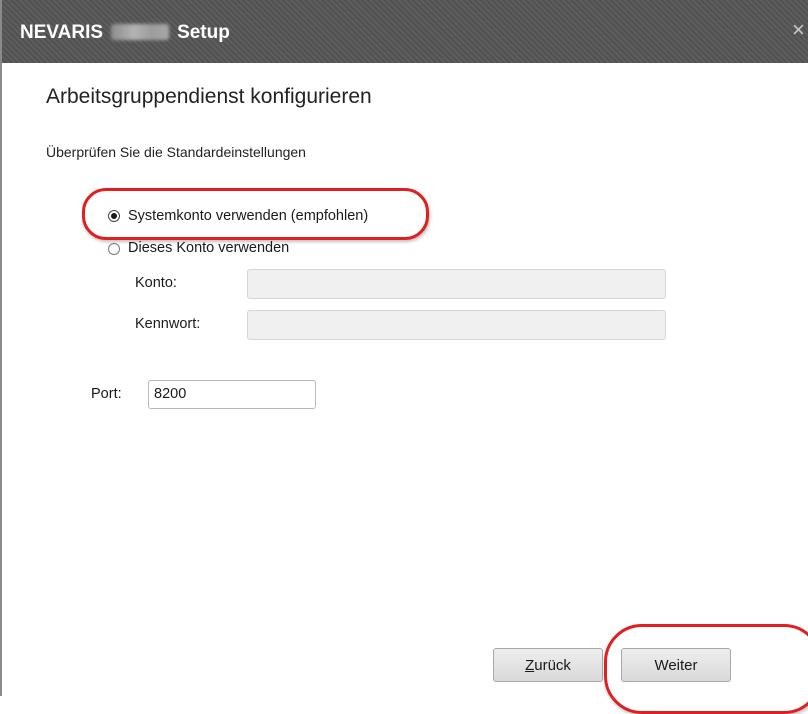  I want to click on title-suffix: Setup, so click(203, 32).